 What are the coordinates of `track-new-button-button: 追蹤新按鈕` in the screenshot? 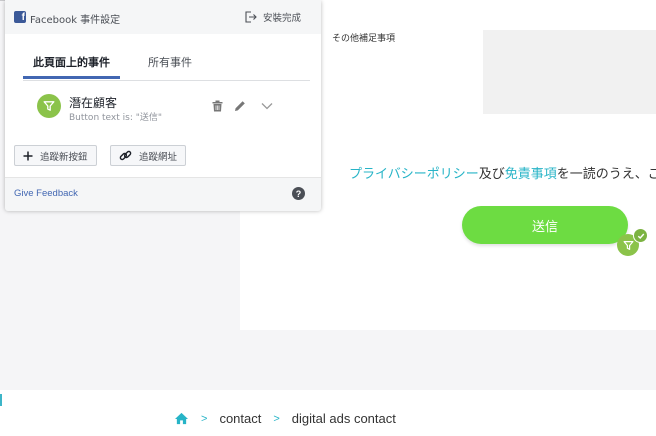 It's located at (55, 155).